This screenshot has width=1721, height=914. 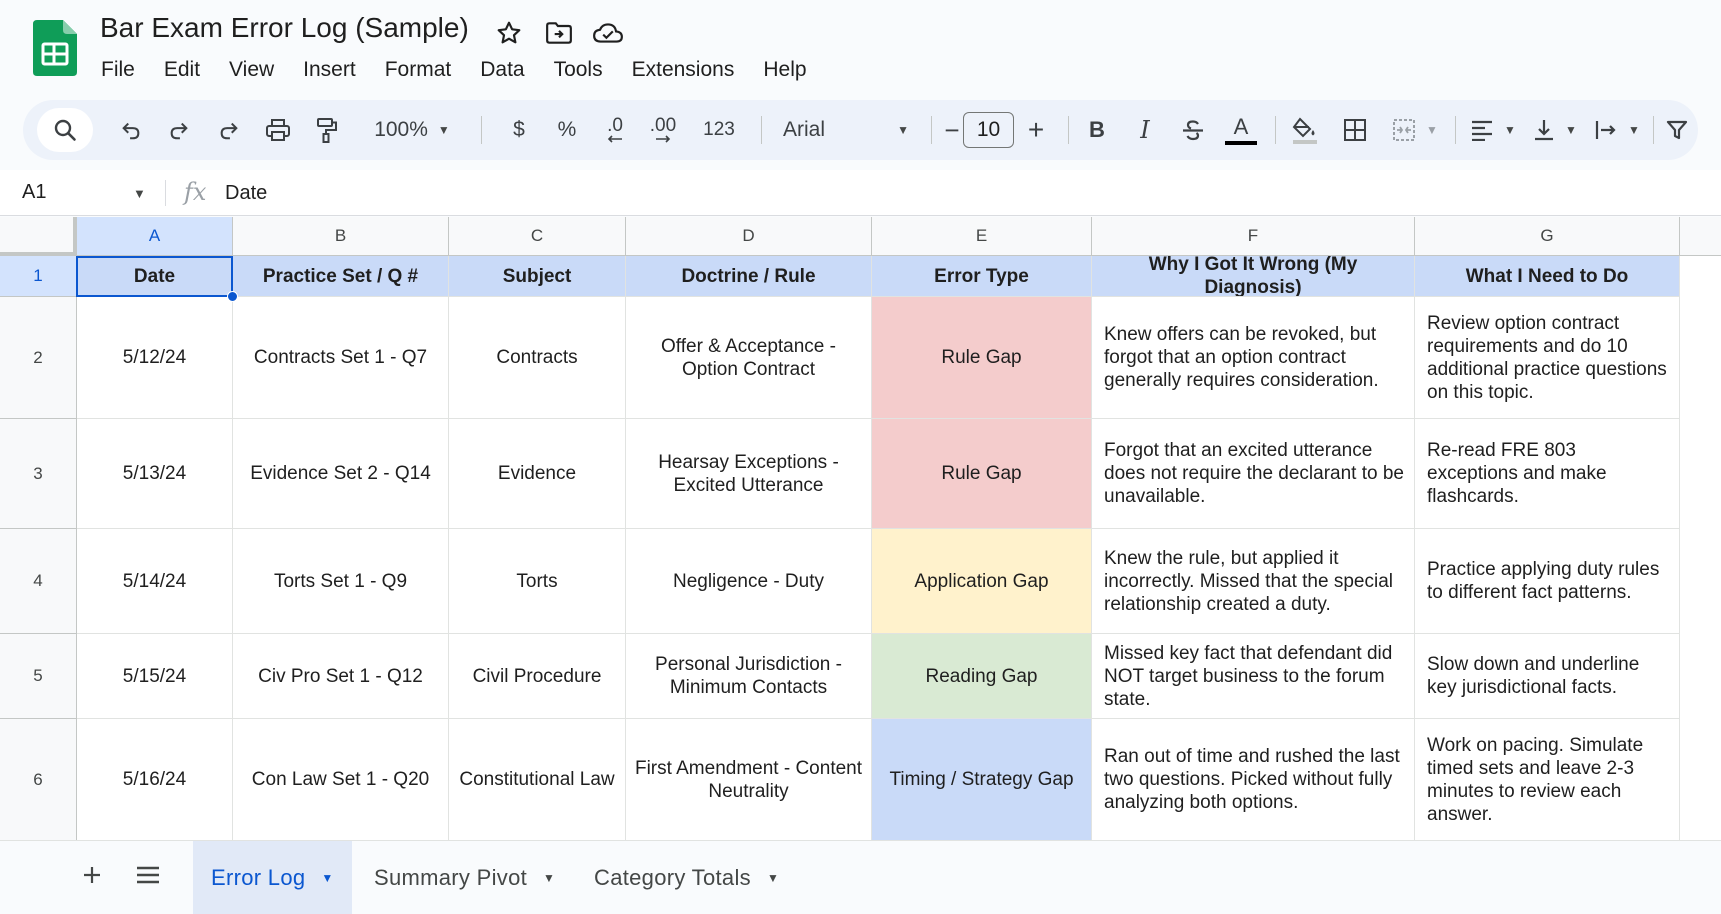 What do you see at coordinates (749, 276) in the screenshot?
I see `header-cell-doctrine: Doctrine / Rule` at bounding box center [749, 276].